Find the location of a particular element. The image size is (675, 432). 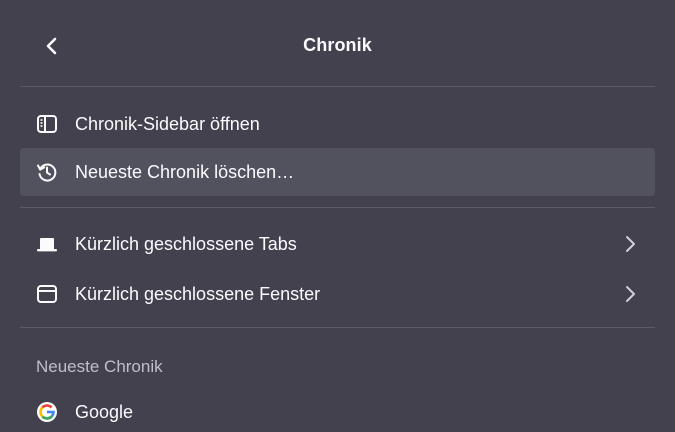

history-clear-icon is located at coordinates (47, 172).